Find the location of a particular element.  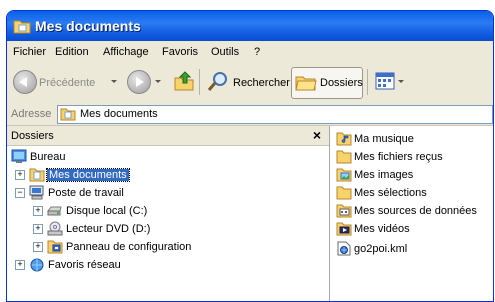

search-button: Rechercher is located at coordinates (247, 82).